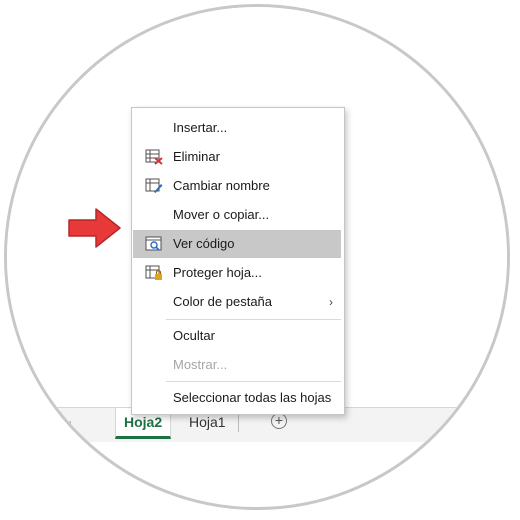 This screenshot has height=520, width=520. I want to click on menu-item-label: Ver código, so click(204, 243).